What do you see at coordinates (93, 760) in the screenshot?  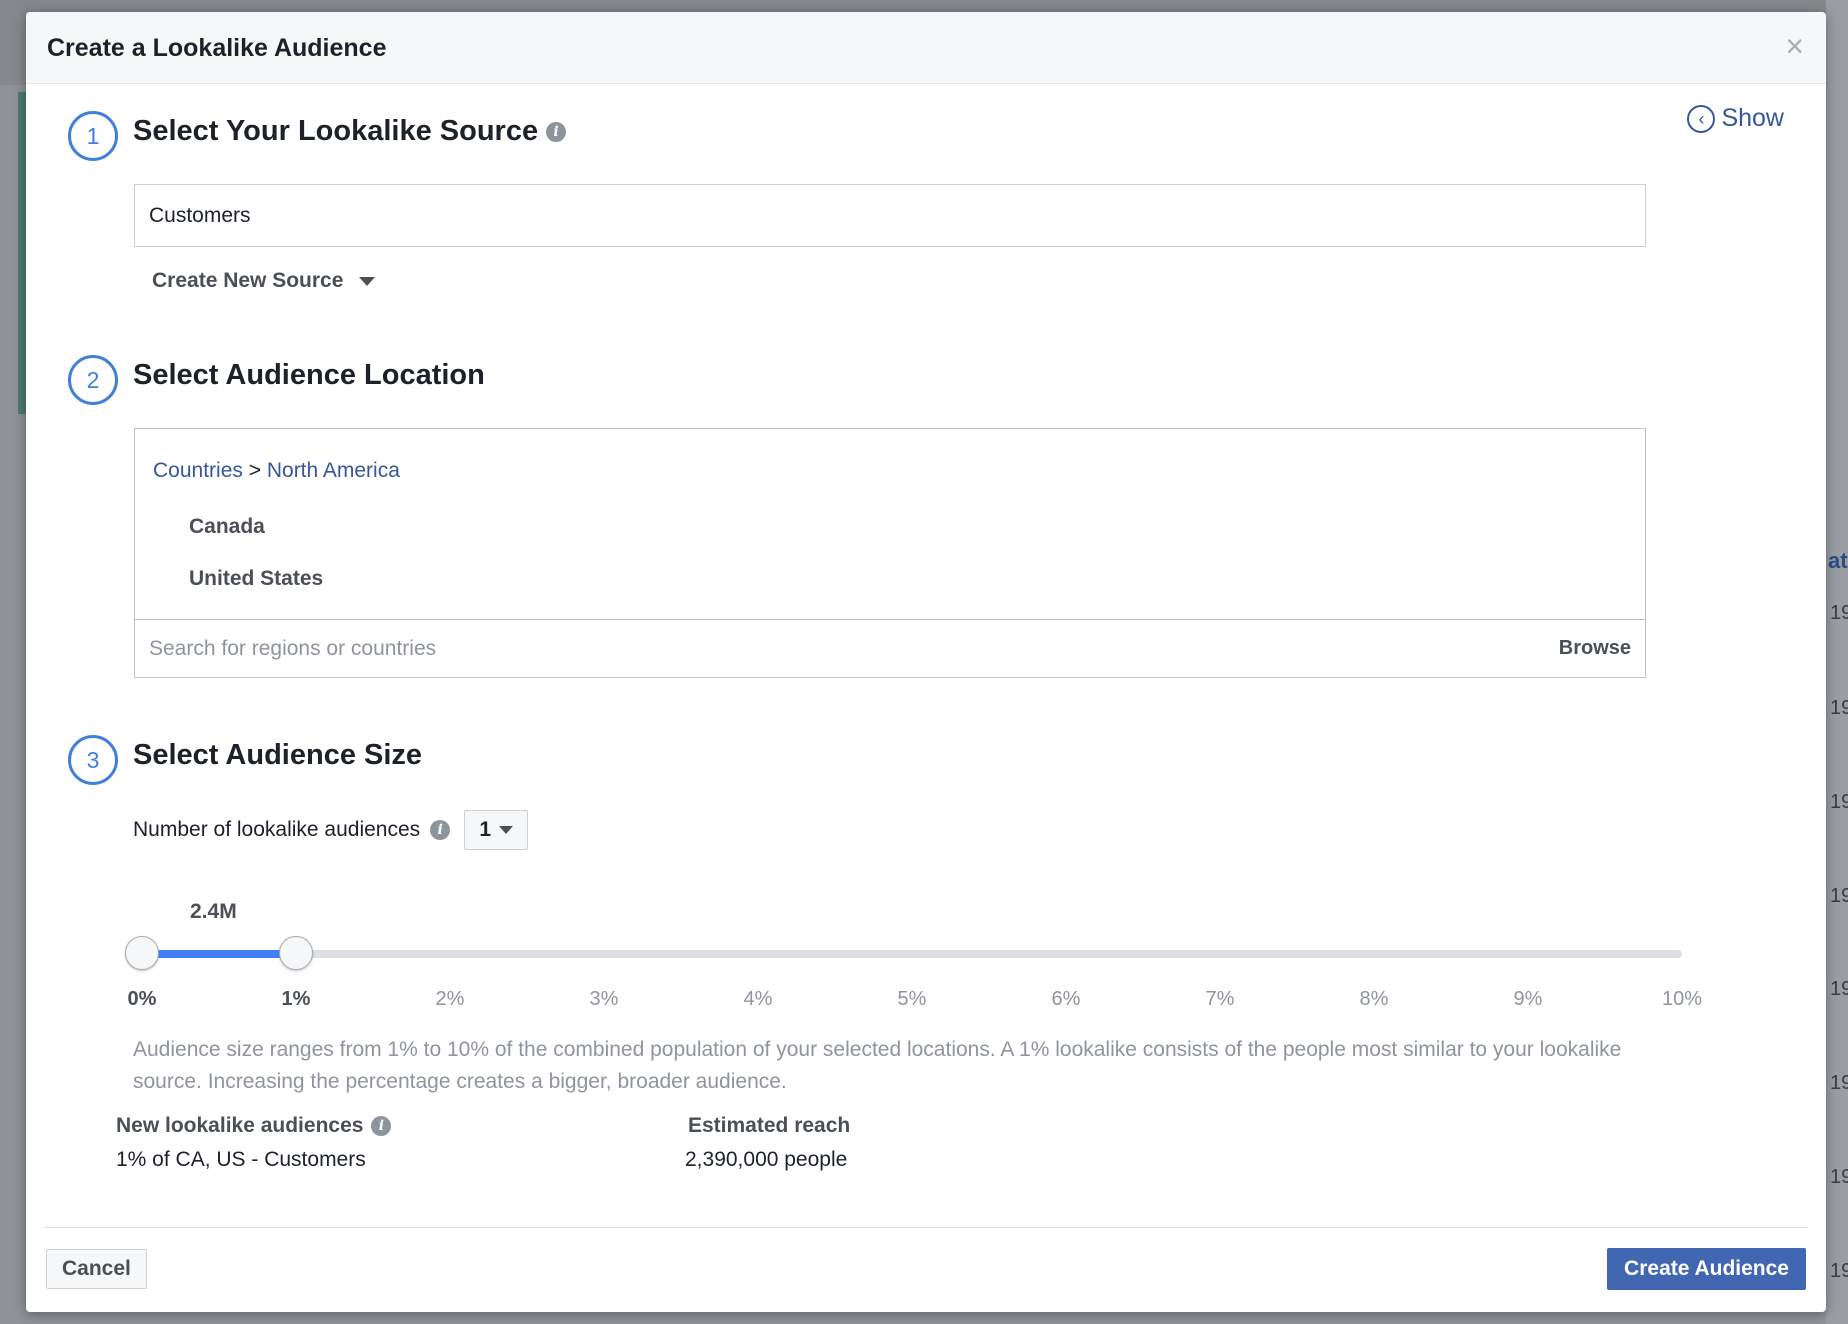 I see `step-3-badge: 3` at bounding box center [93, 760].